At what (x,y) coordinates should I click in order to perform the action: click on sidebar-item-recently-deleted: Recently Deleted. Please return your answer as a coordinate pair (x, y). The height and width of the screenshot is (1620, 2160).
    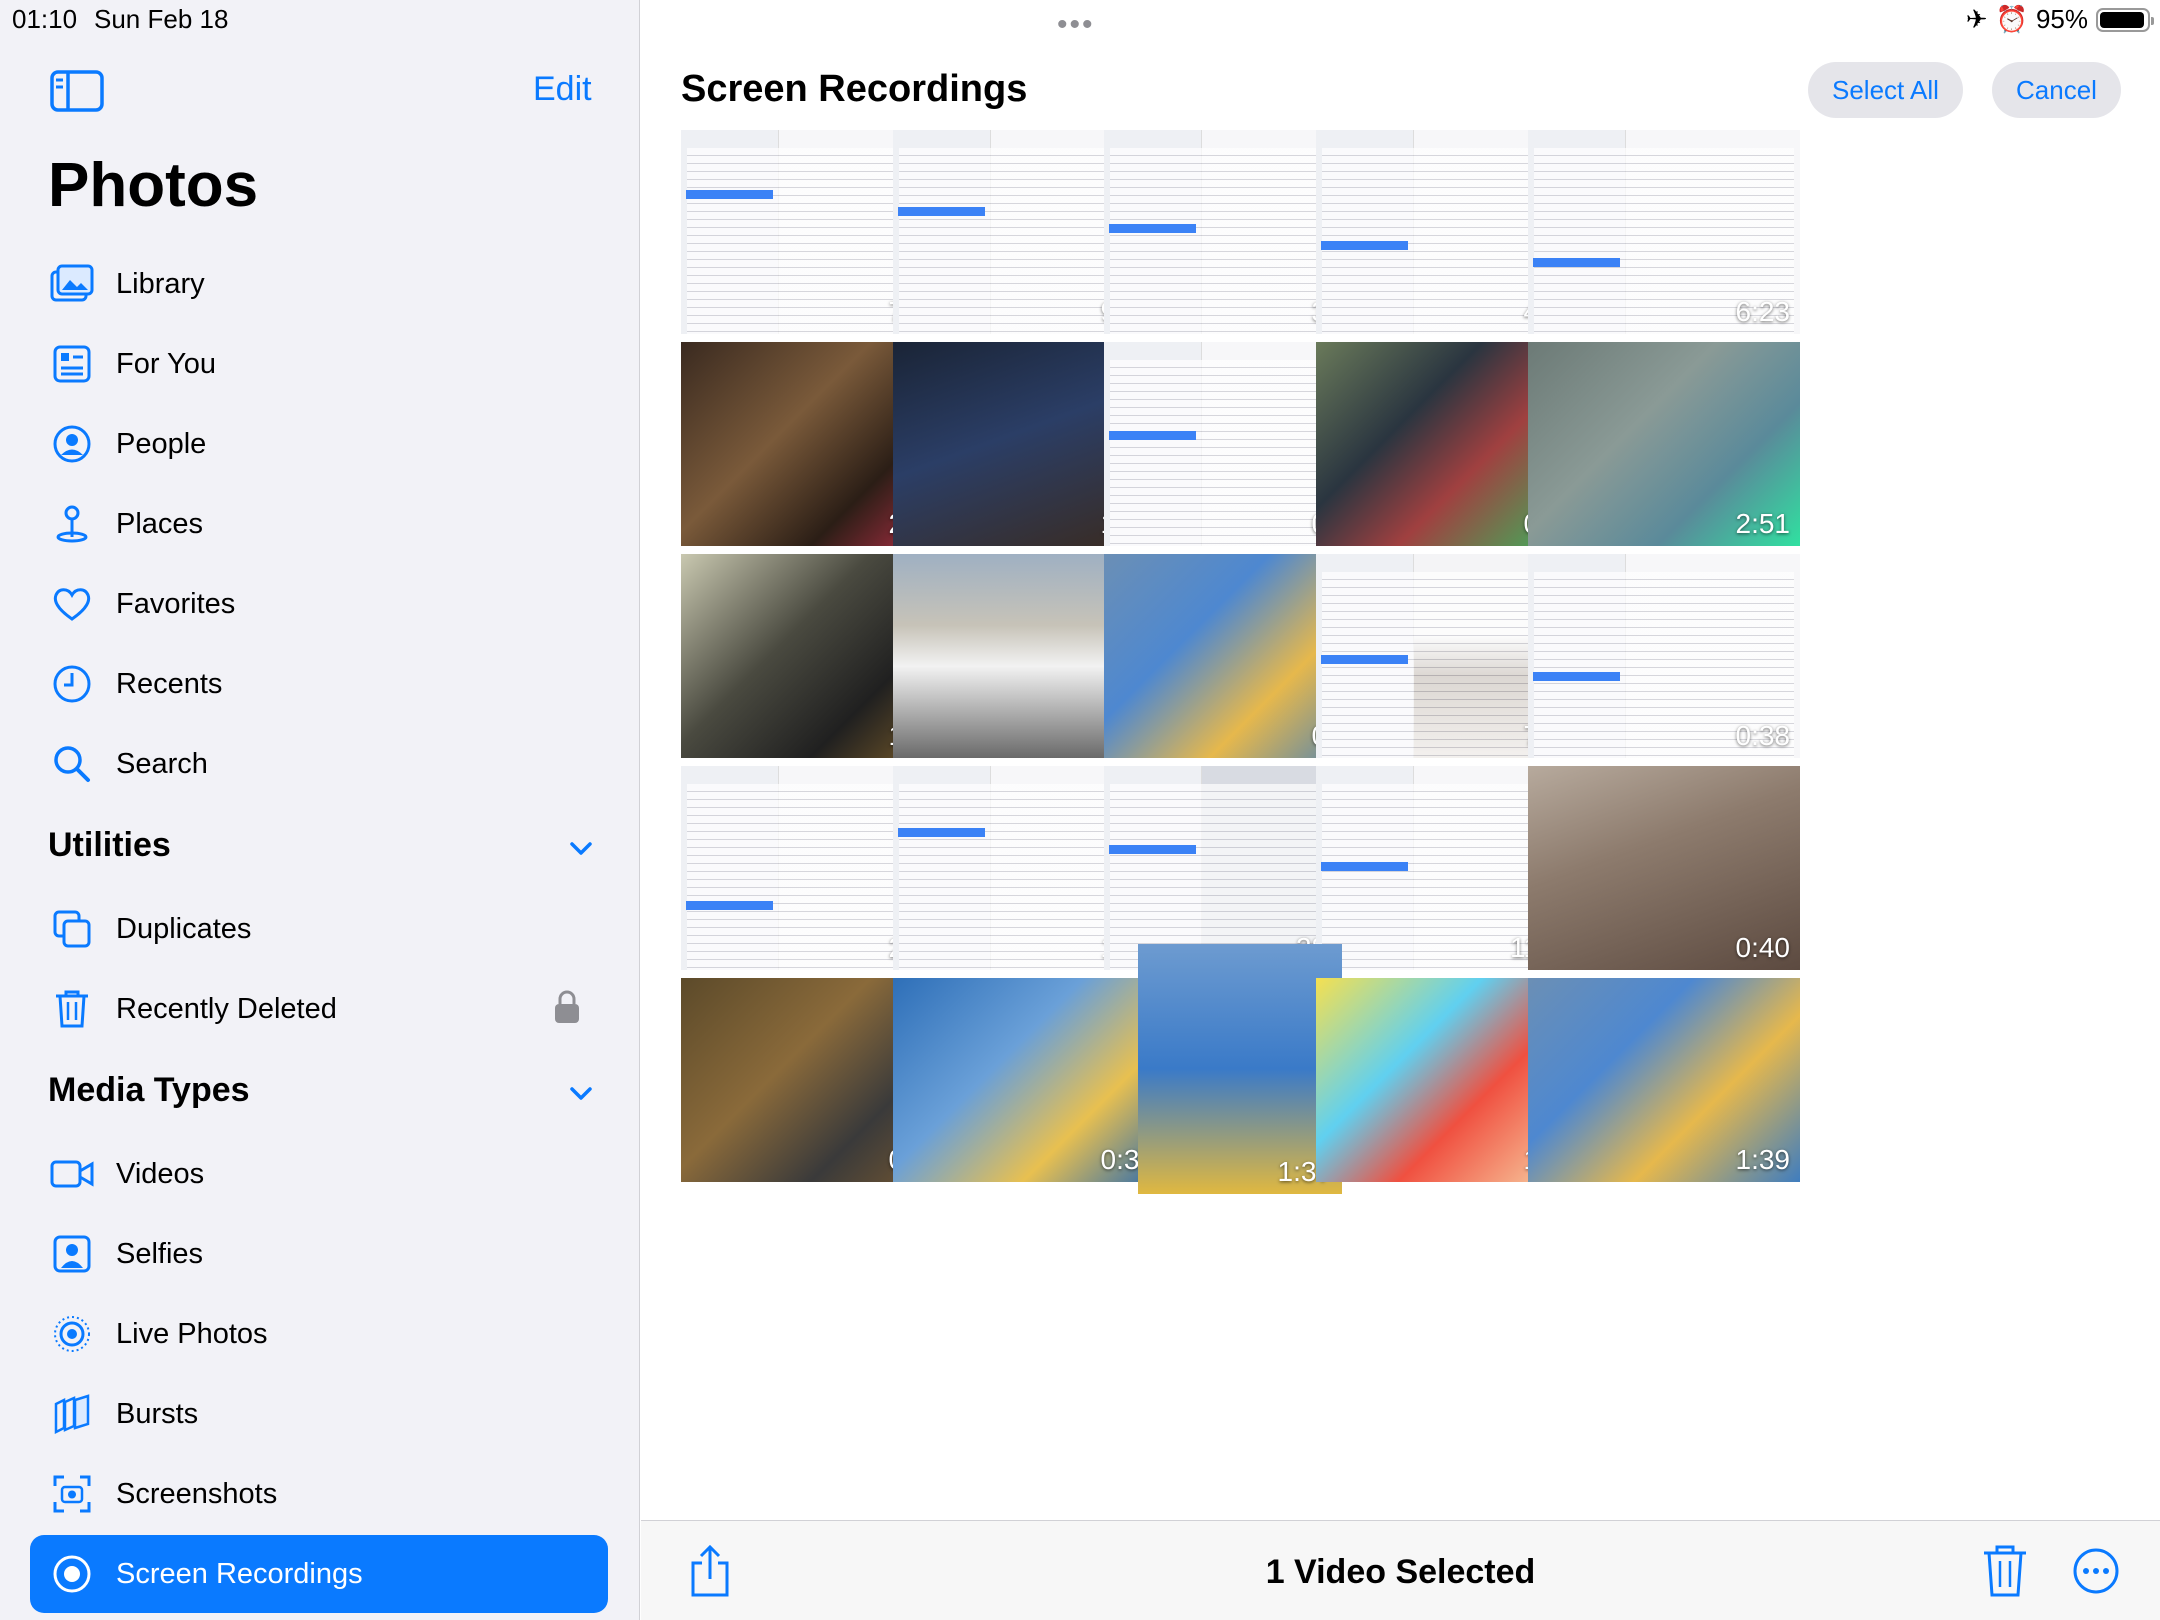
    Looking at the image, I should click on (319, 1009).